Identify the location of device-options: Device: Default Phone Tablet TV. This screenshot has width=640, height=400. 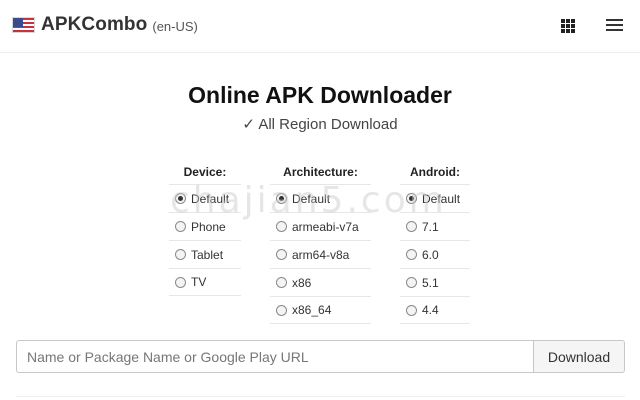
(205, 230).